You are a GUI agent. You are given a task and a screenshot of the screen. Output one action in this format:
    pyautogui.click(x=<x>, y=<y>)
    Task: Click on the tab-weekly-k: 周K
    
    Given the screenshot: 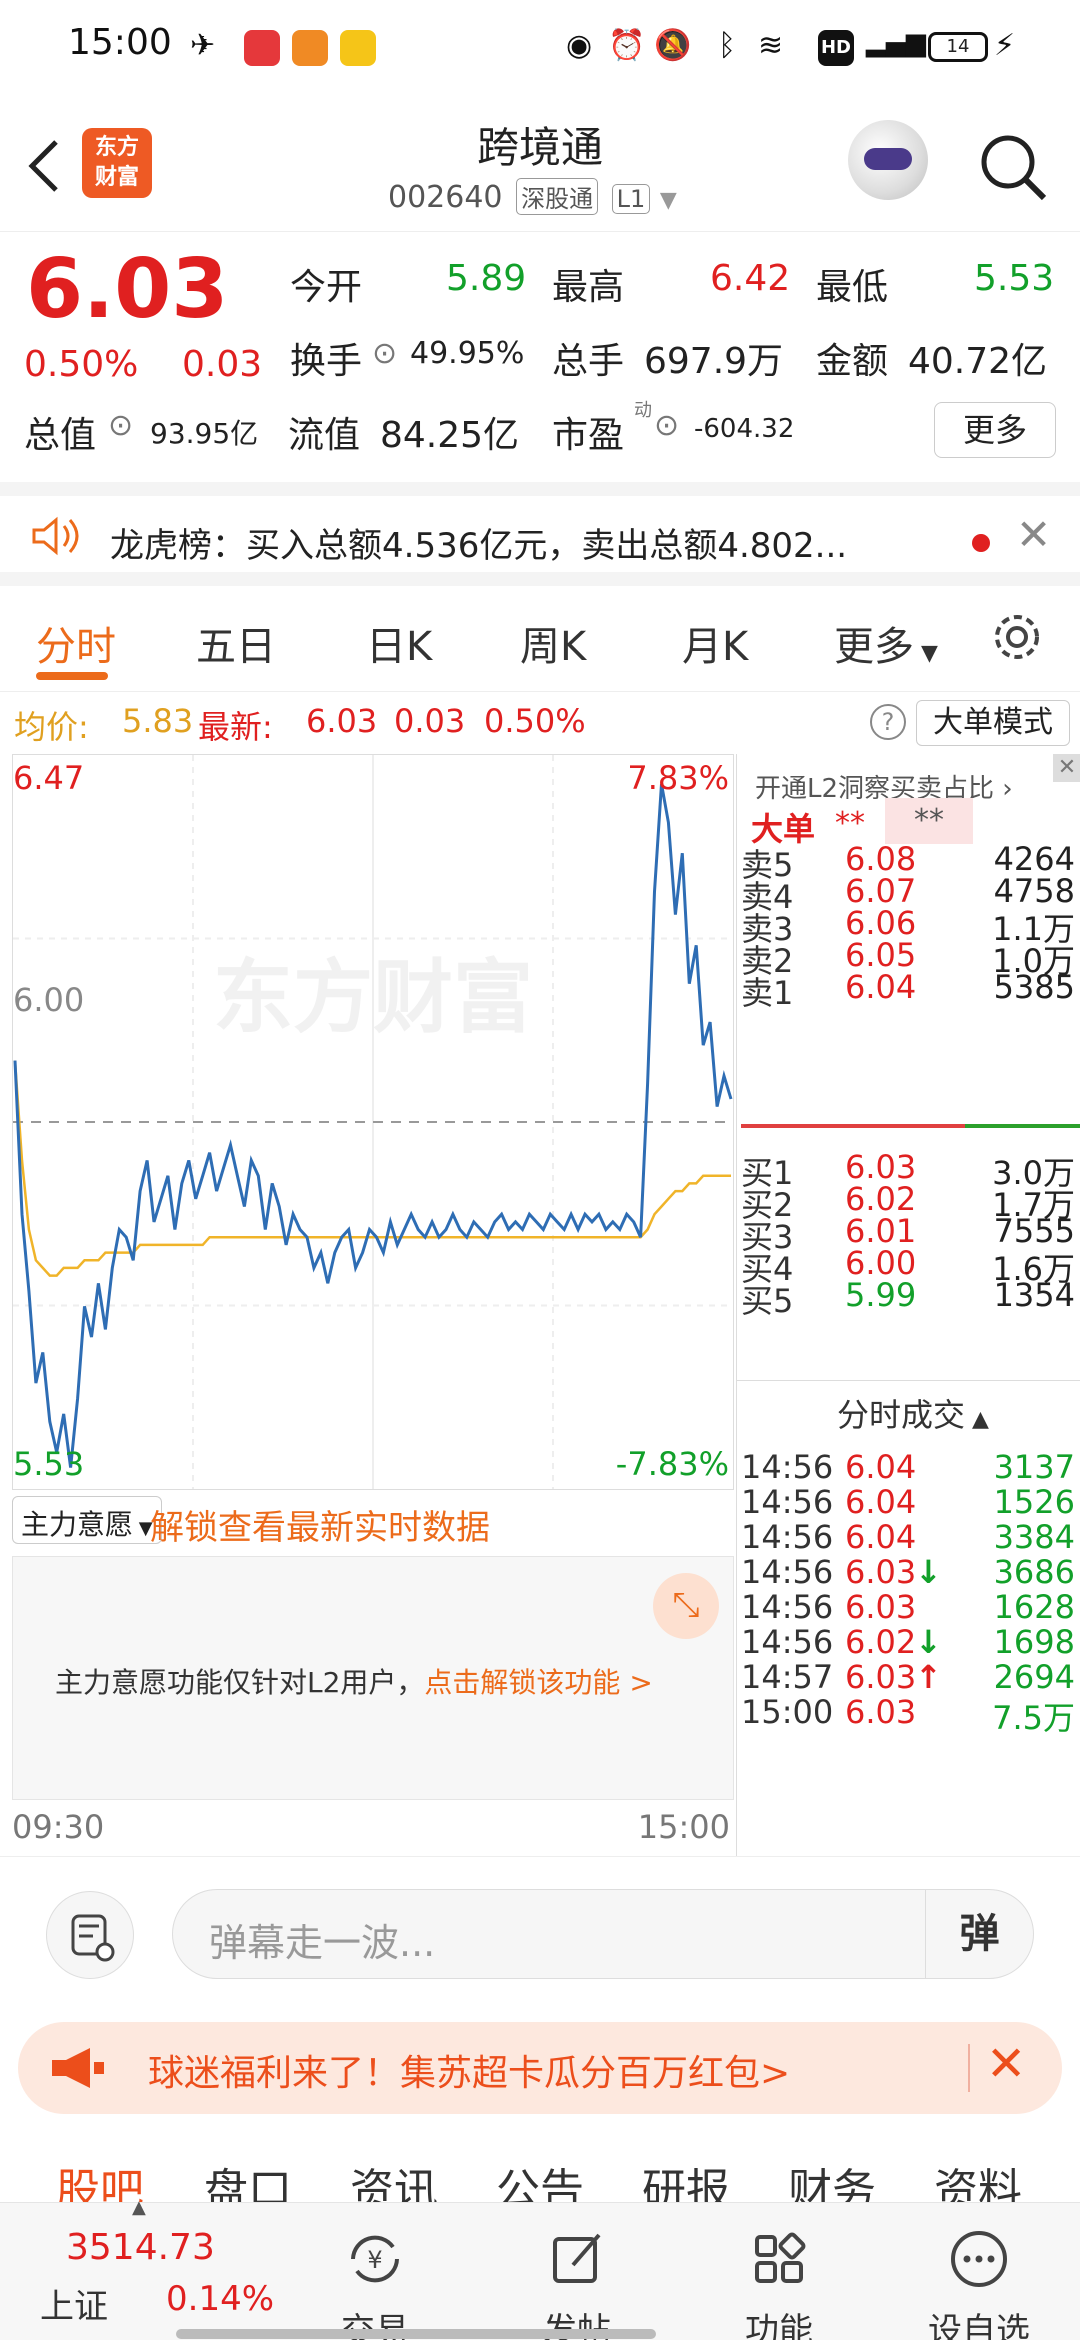 What is the action you would take?
    pyautogui.click(x=553, y=643)
    